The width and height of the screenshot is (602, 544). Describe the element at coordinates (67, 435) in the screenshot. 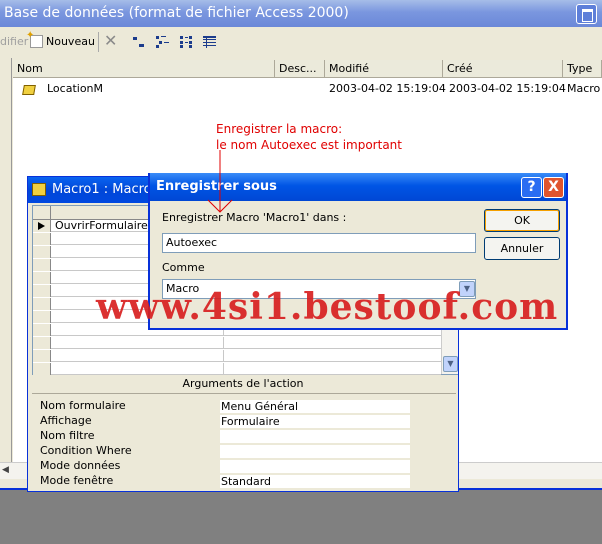

I see `arg-label-filter-name: Nom filtre` at that location.